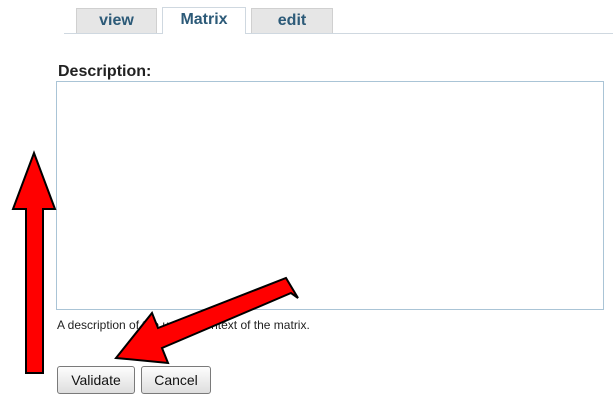 Image resolution: width=613 pixels, height=394 pixels. Describe the element at coordinates (105, 71) in the screenshot. I see `description-label: Description:` at that location.